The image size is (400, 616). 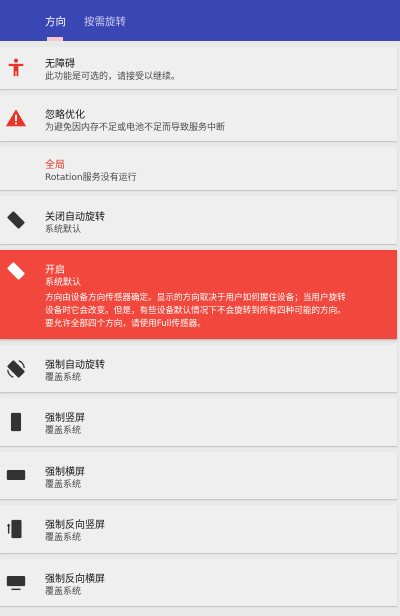 I want to click on phone-auto-rotate-icon, so click(x=16, y=369).